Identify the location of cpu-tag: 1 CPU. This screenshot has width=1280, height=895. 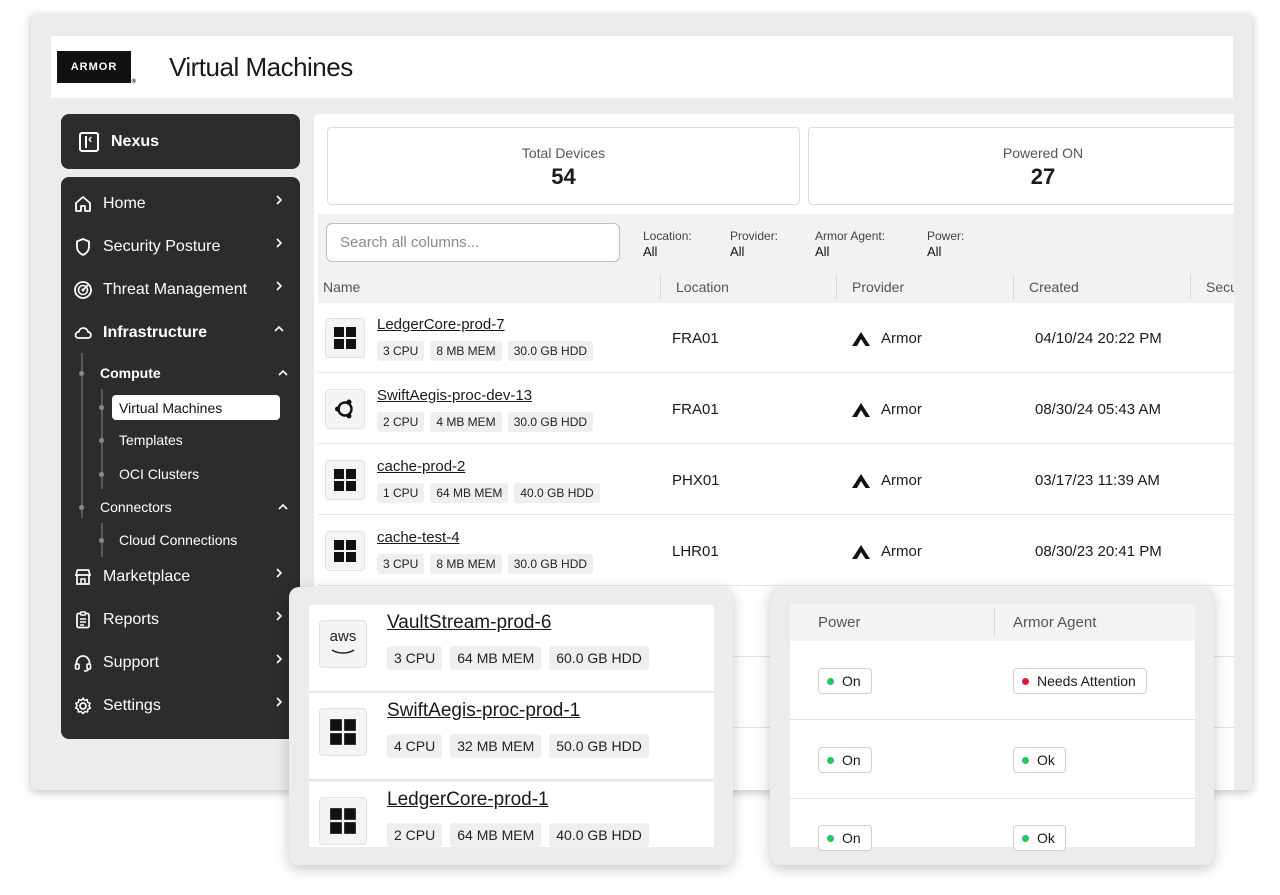
(401, 493).